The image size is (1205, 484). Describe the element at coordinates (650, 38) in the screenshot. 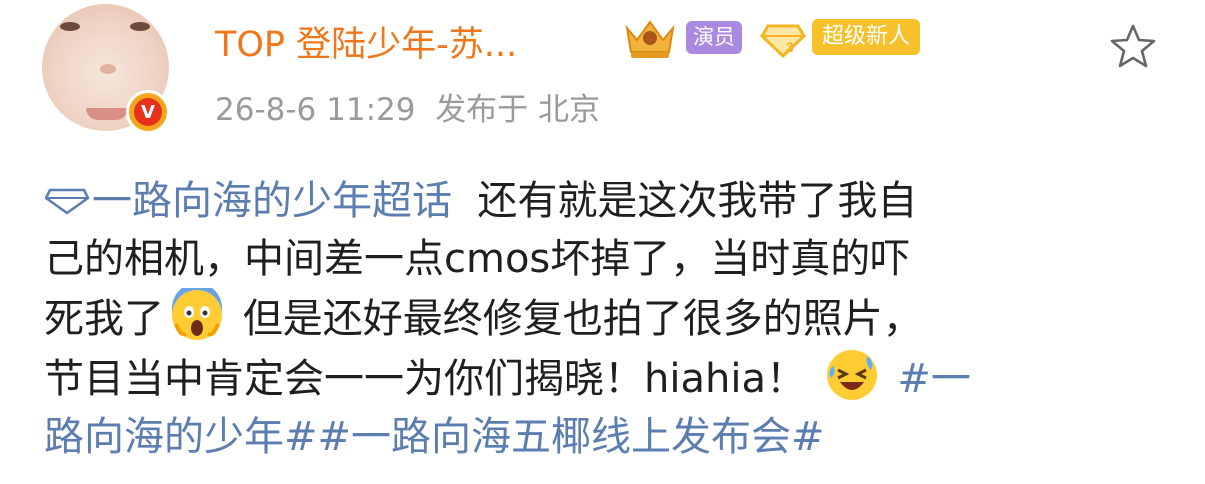

I see `crown-icon` at that location.